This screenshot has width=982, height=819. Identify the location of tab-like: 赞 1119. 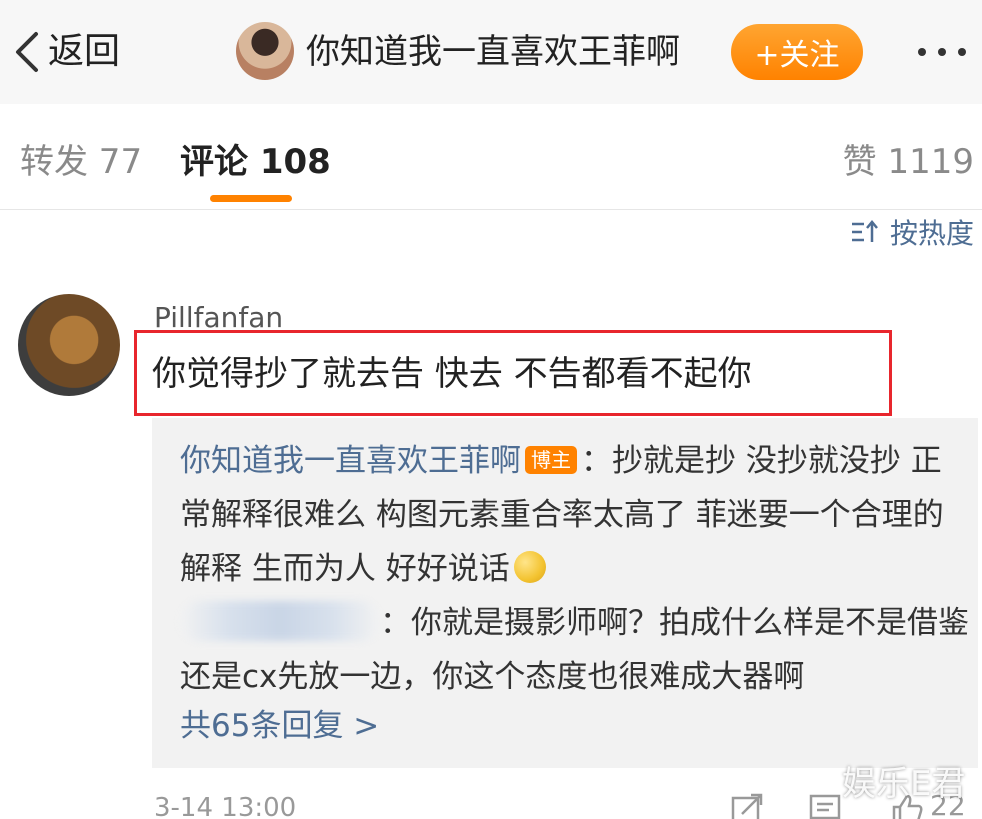
(908, 162).